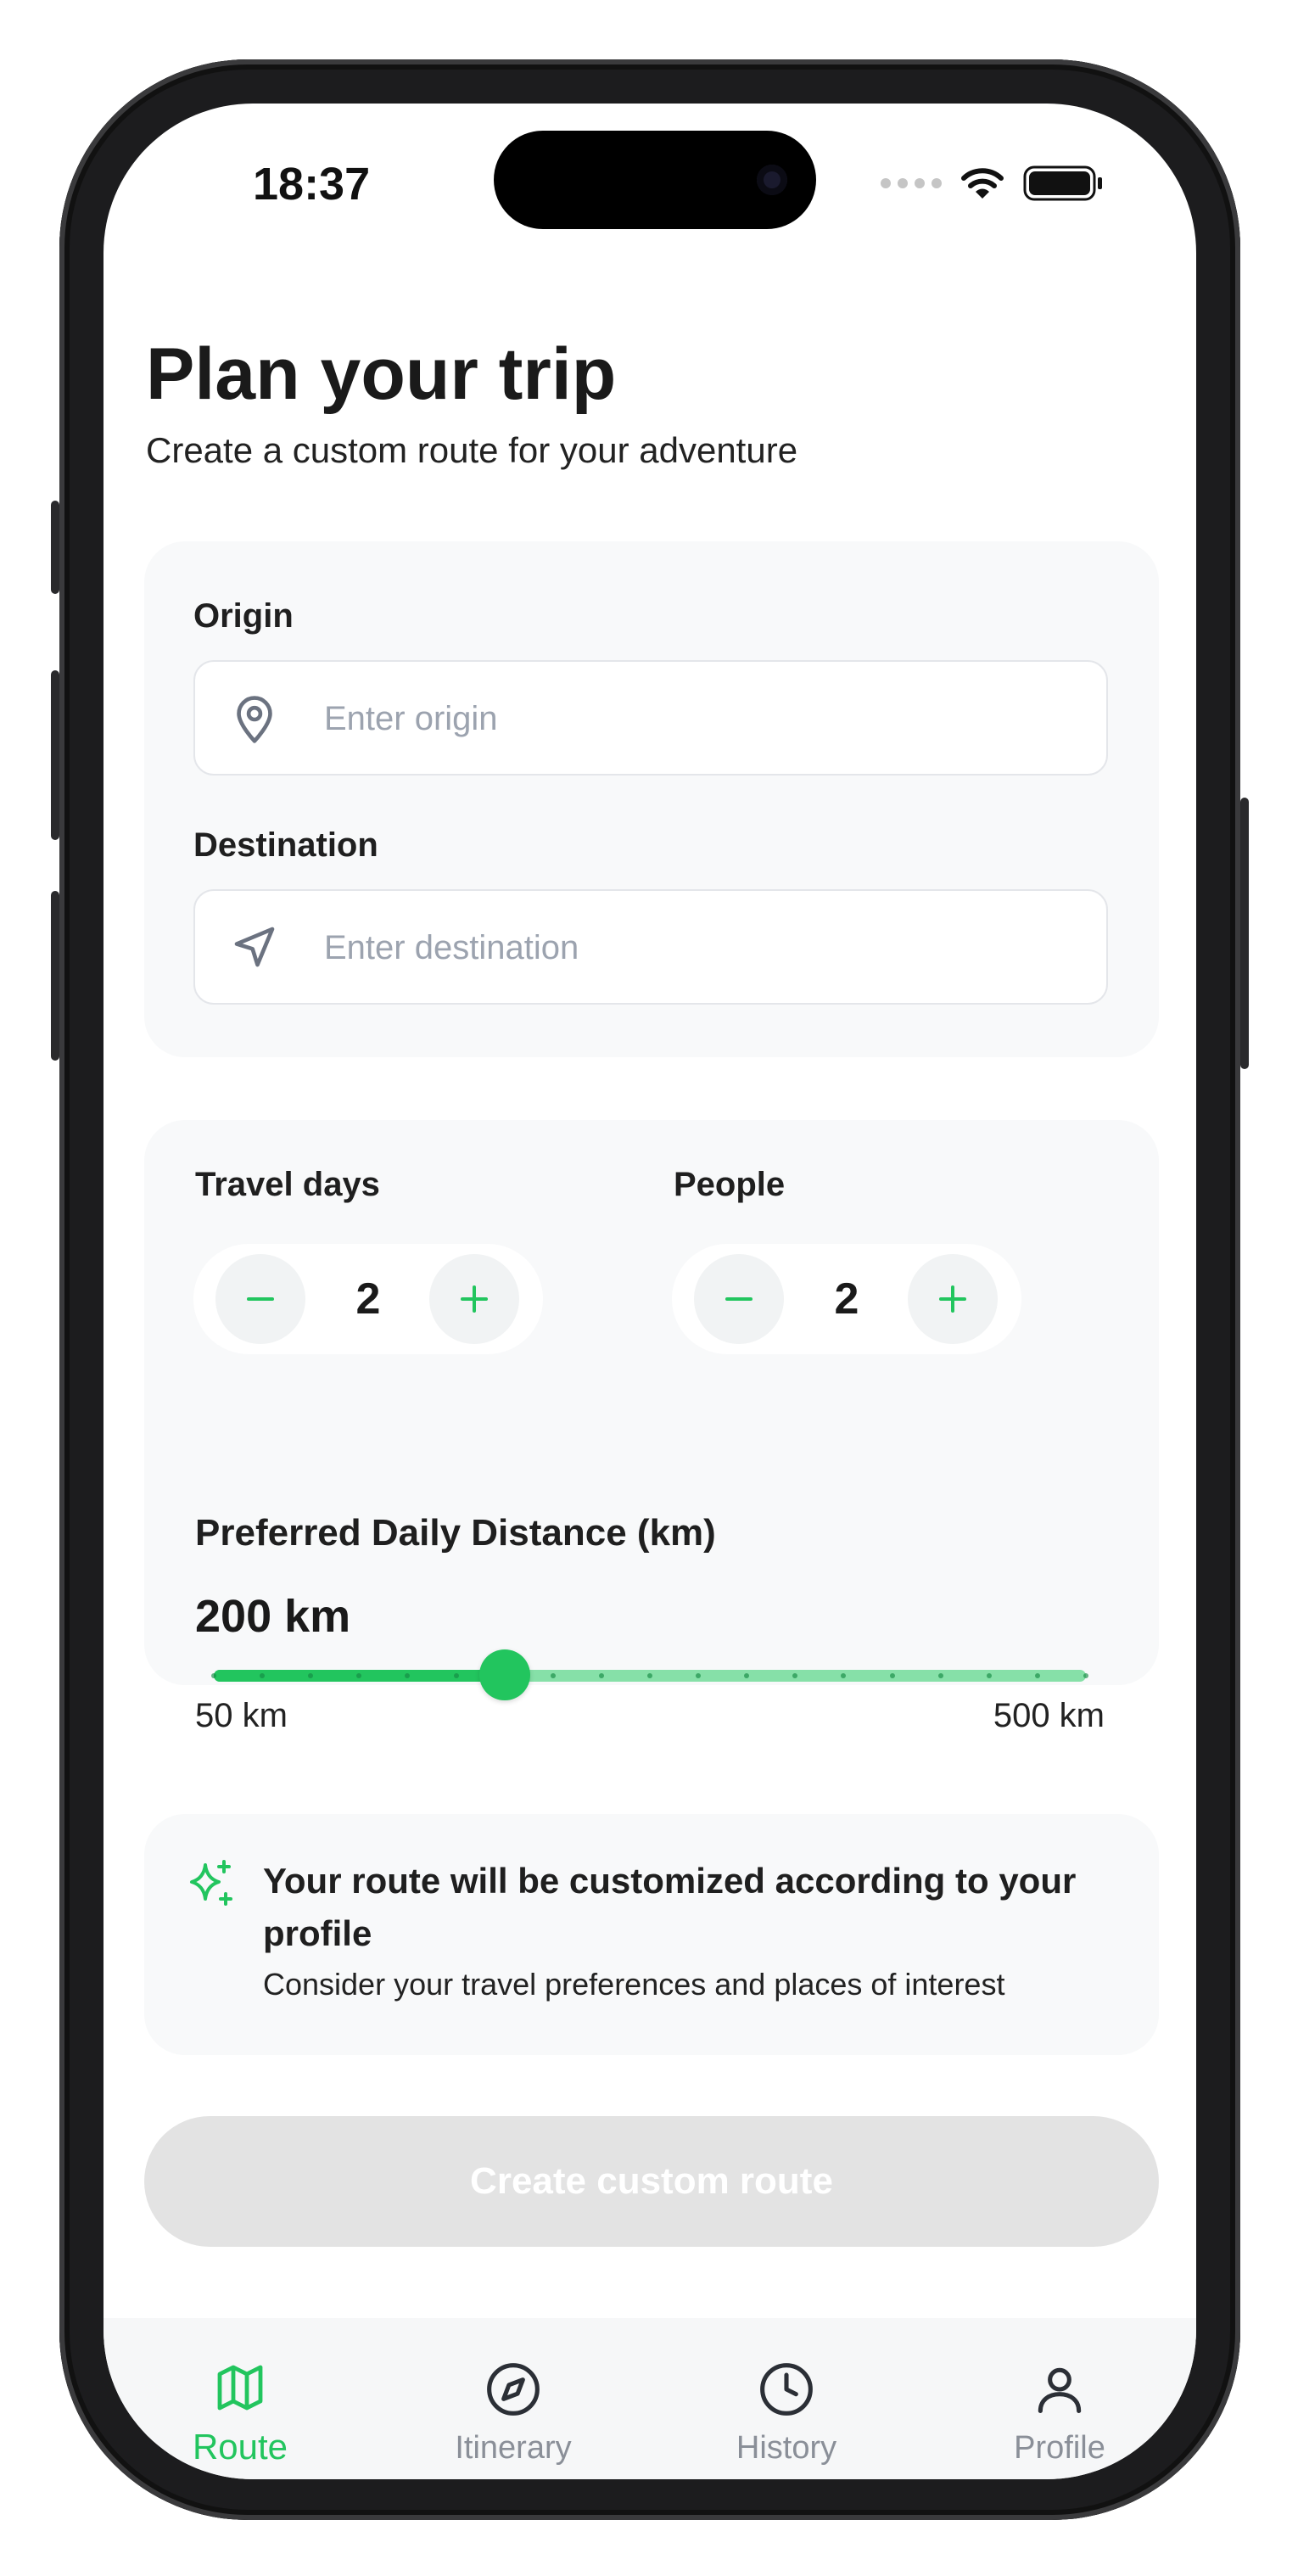  I want to click on origin-input, so click(697, 719).